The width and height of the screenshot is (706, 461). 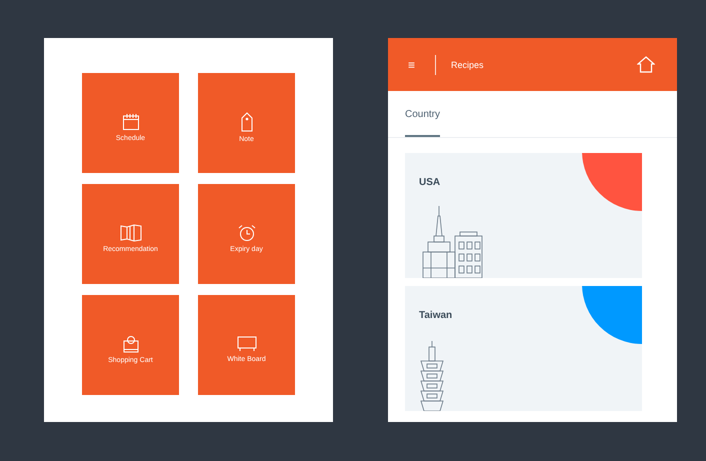 I want to click on home-icon, so click(x=646, y=64).